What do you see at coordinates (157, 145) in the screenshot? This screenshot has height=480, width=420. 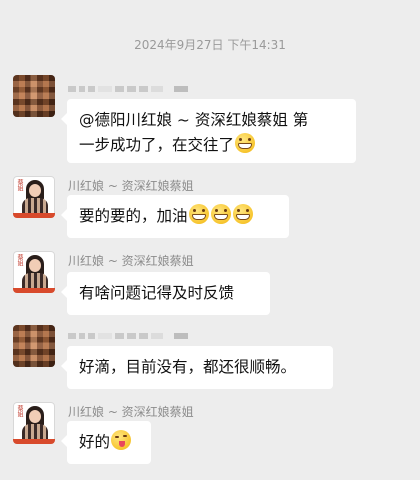 I see `message-text-line-2: 一步成功了，在交往了` at bounding box center [157, 145].